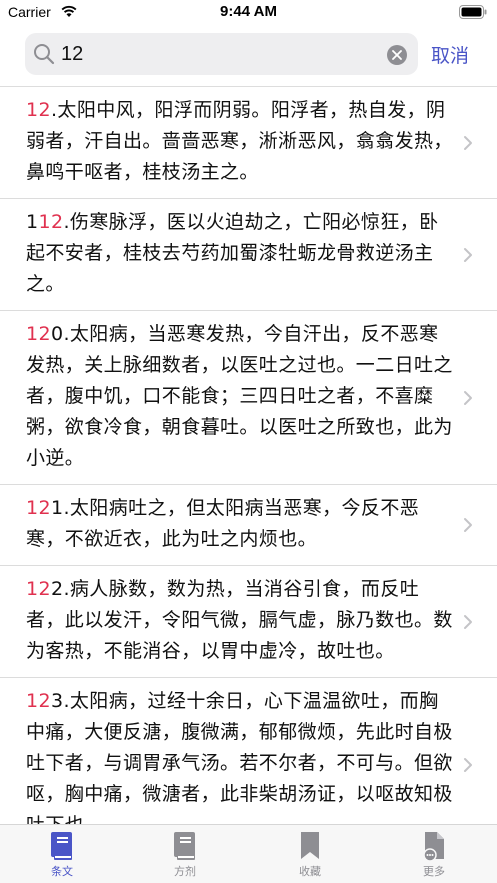 This screenshot has height=883, width=497. I want to click on tab-label: 收藏, so click(310, 871).